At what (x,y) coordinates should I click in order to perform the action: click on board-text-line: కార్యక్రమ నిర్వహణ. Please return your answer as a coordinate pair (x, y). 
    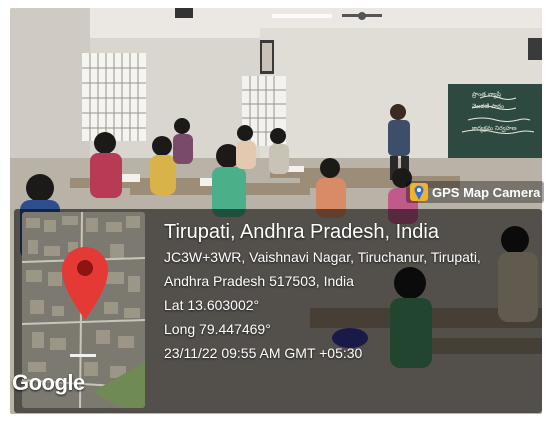
    Looking at the image, I should click on (494, 129).